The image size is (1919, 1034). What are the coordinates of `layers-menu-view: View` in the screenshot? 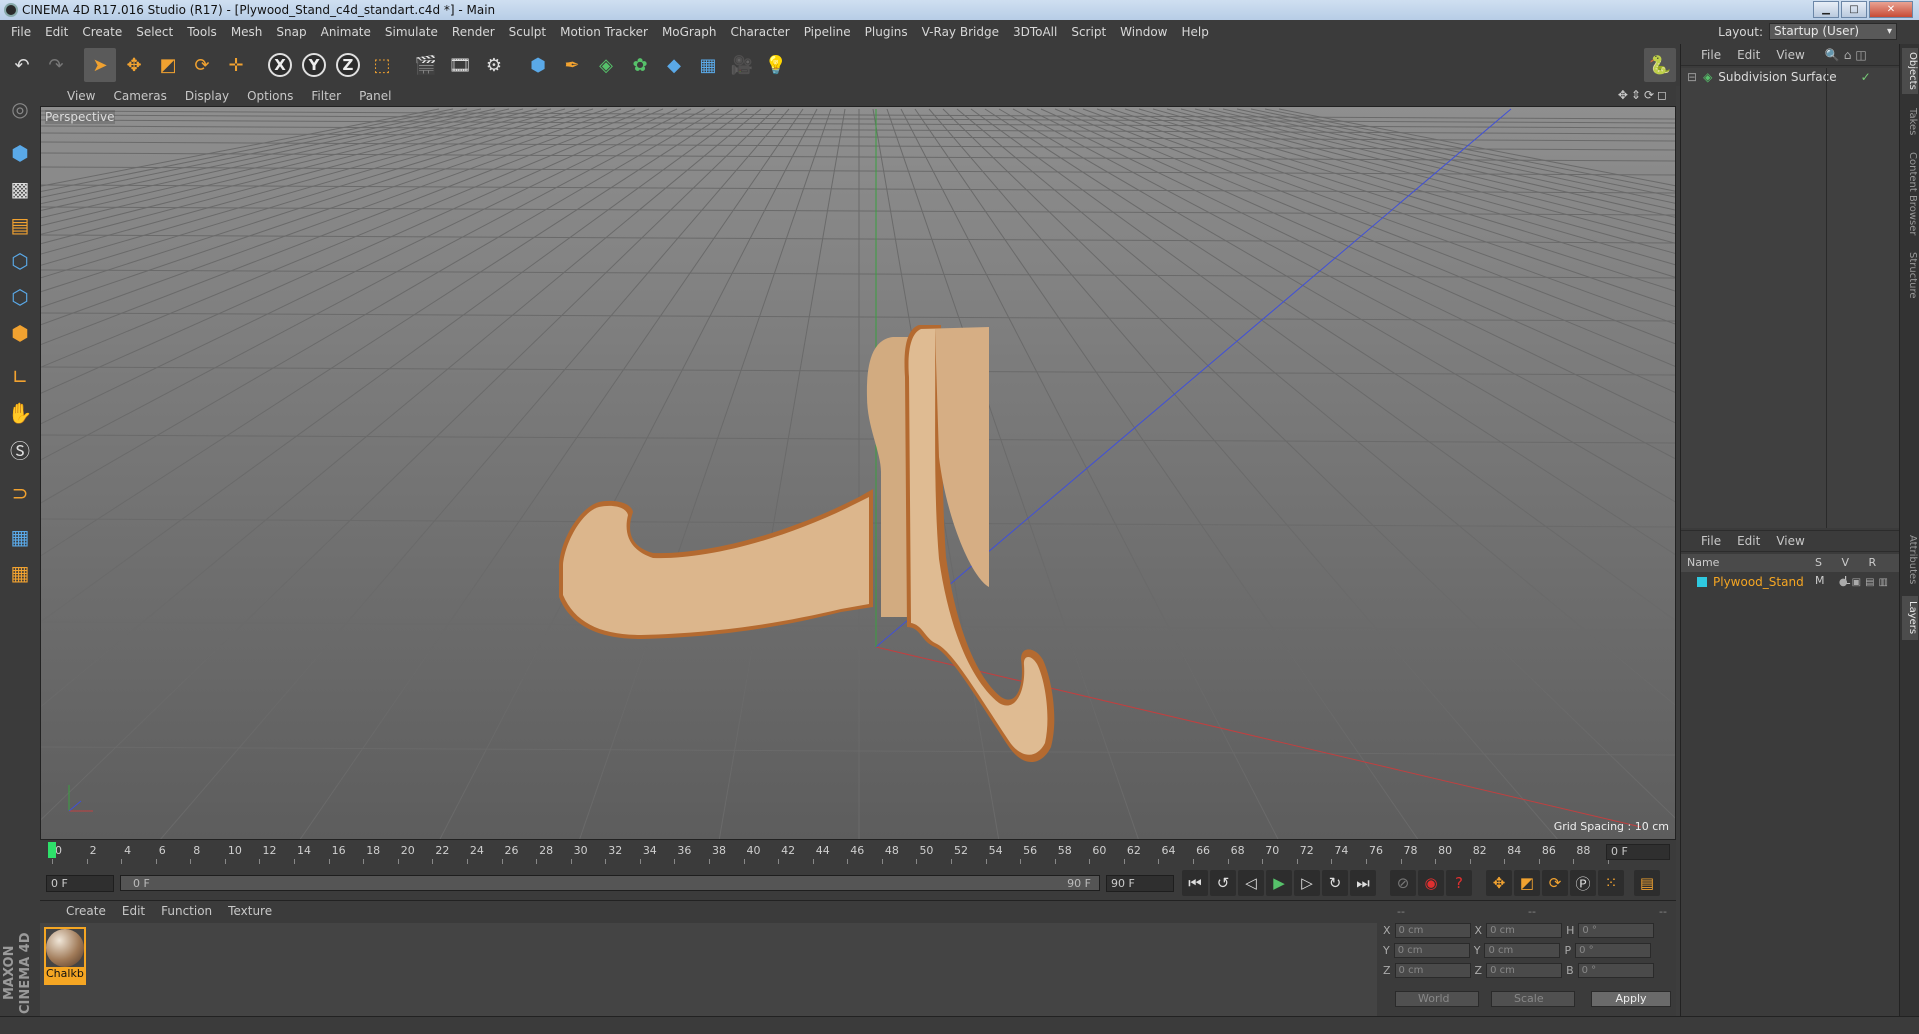 It's located at (1790, 541).